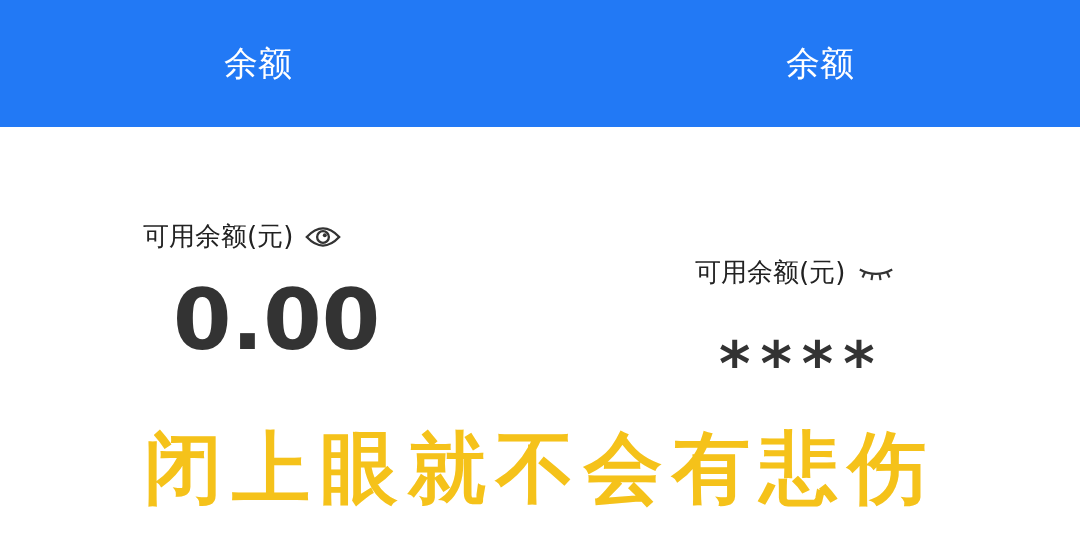 Image resolution: width=1080 pixels, height=539 pixels. Describe the element at coordinates (323, 236) in the screenshot. I see `eye-icon` at that location.